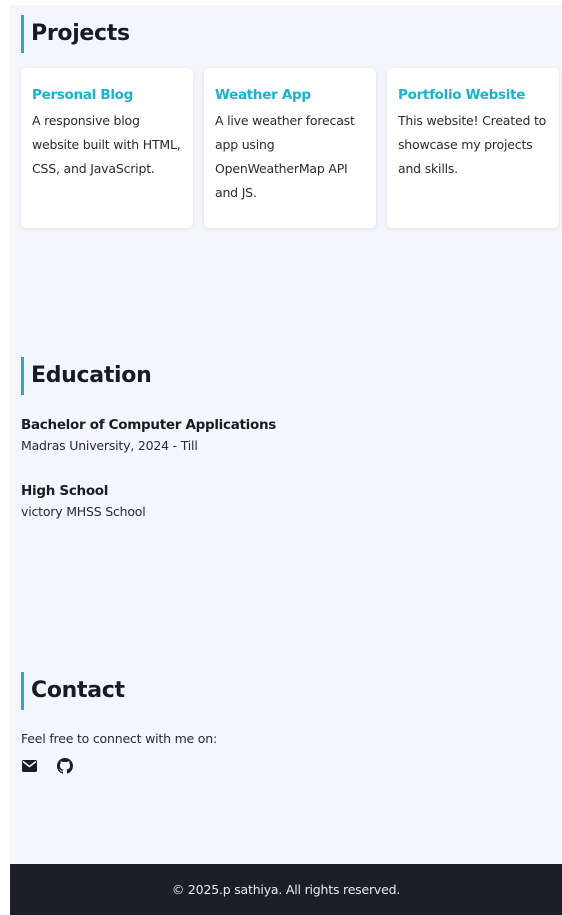 The width and height of the screenshot is (562, 915). I want to click on contact-links, so click(47, 766).